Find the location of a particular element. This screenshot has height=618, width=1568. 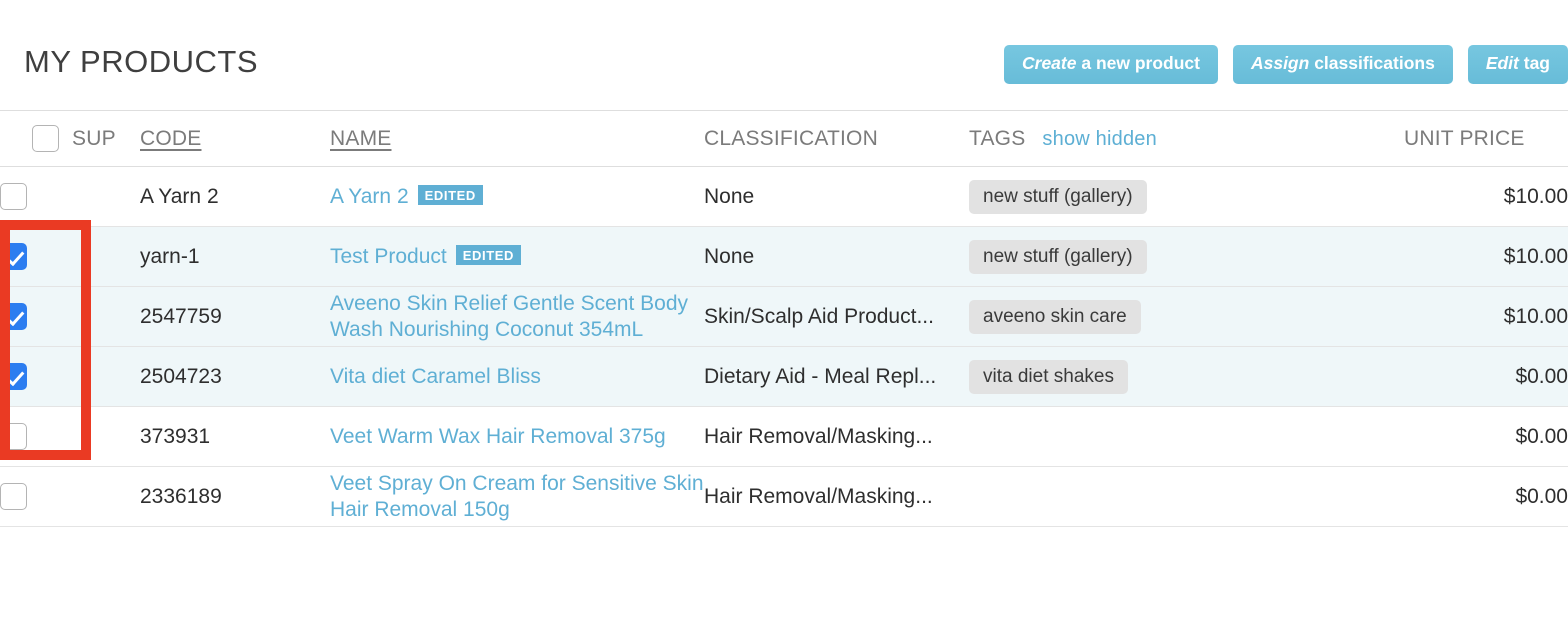

cell-code: 373931 is located at coordinates (235, 436).